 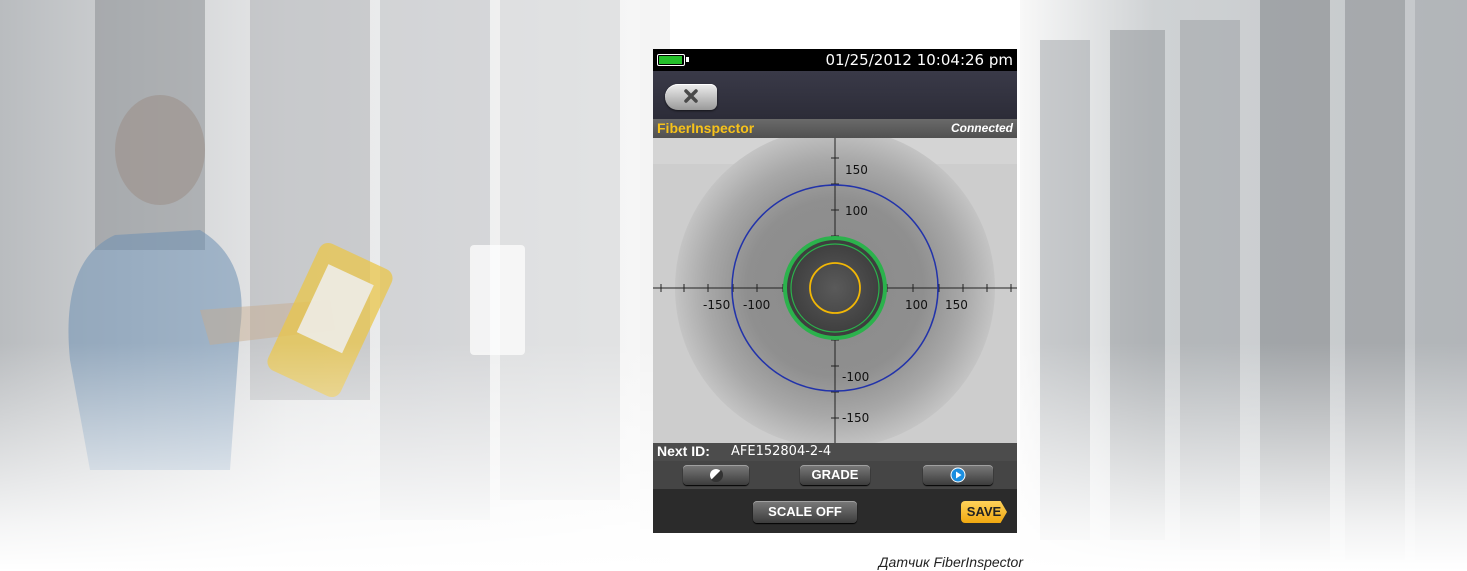 What do you see at coordinates (984, 512) in the screenshot?
I see `save-button: SAVE` at bounding box center [984, 512].